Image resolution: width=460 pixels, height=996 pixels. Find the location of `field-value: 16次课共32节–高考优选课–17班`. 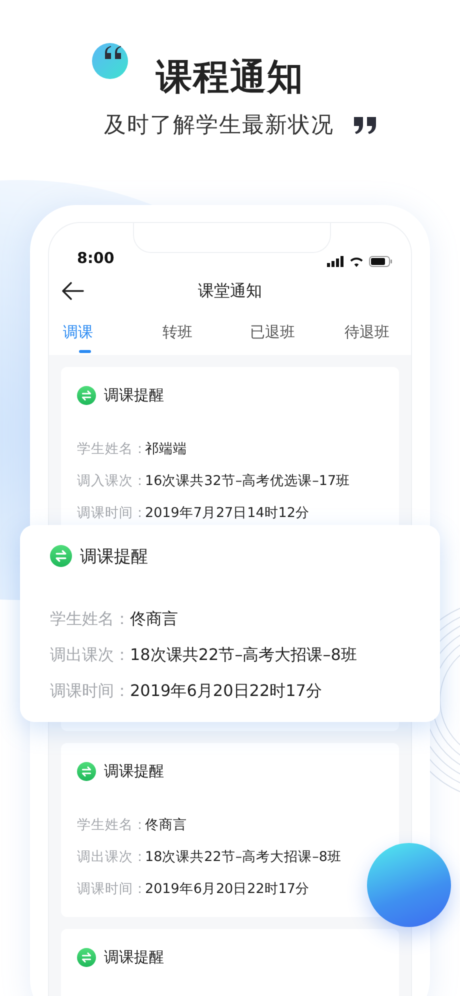

field-value: 16次课共32节–高考优选课–17班 is located at coordinates (247, 481).